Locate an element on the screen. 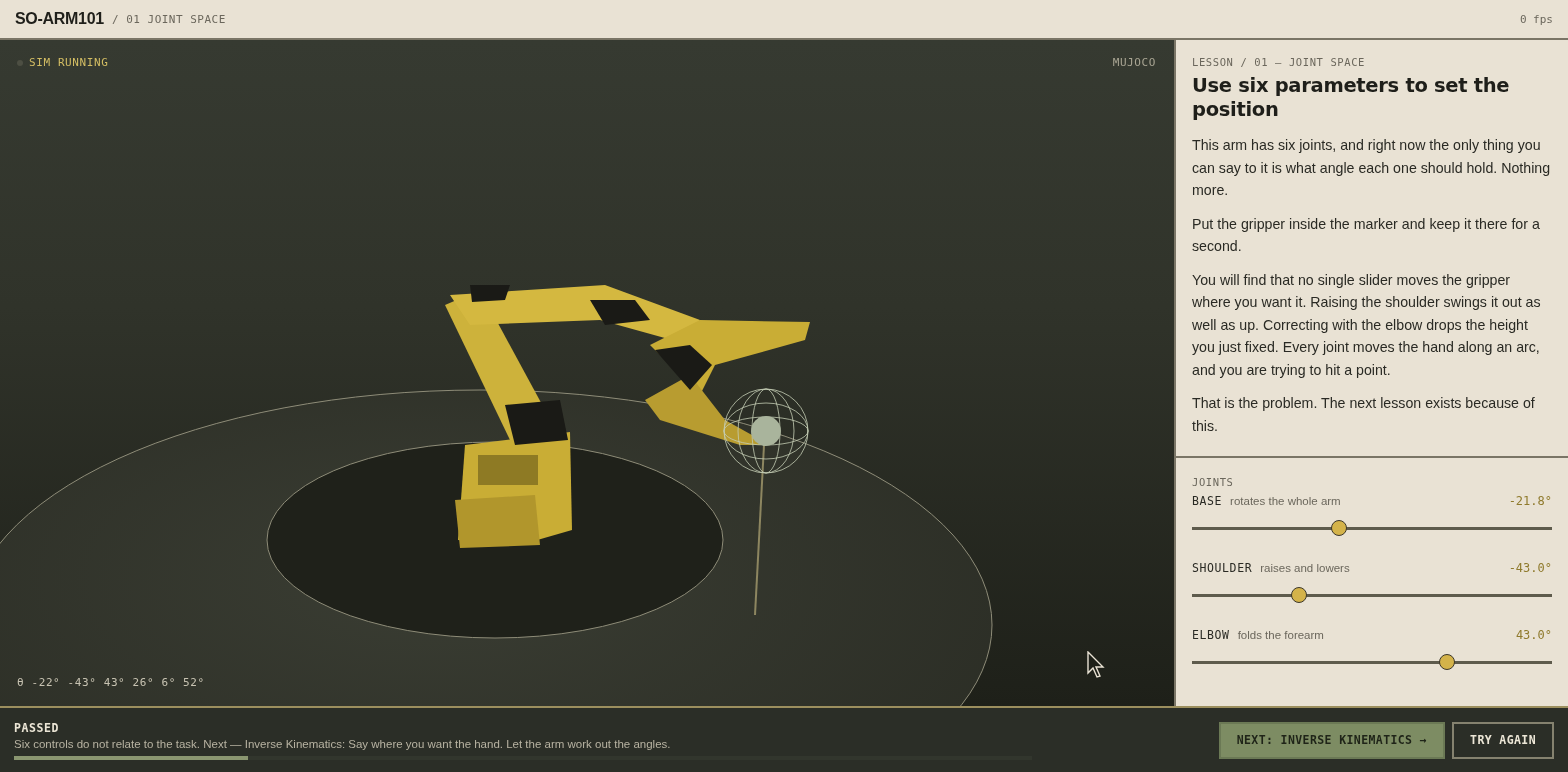 The image size is (1568, 772). joint-hint: rotates the whole arm is located at coordinates (1285, 501).